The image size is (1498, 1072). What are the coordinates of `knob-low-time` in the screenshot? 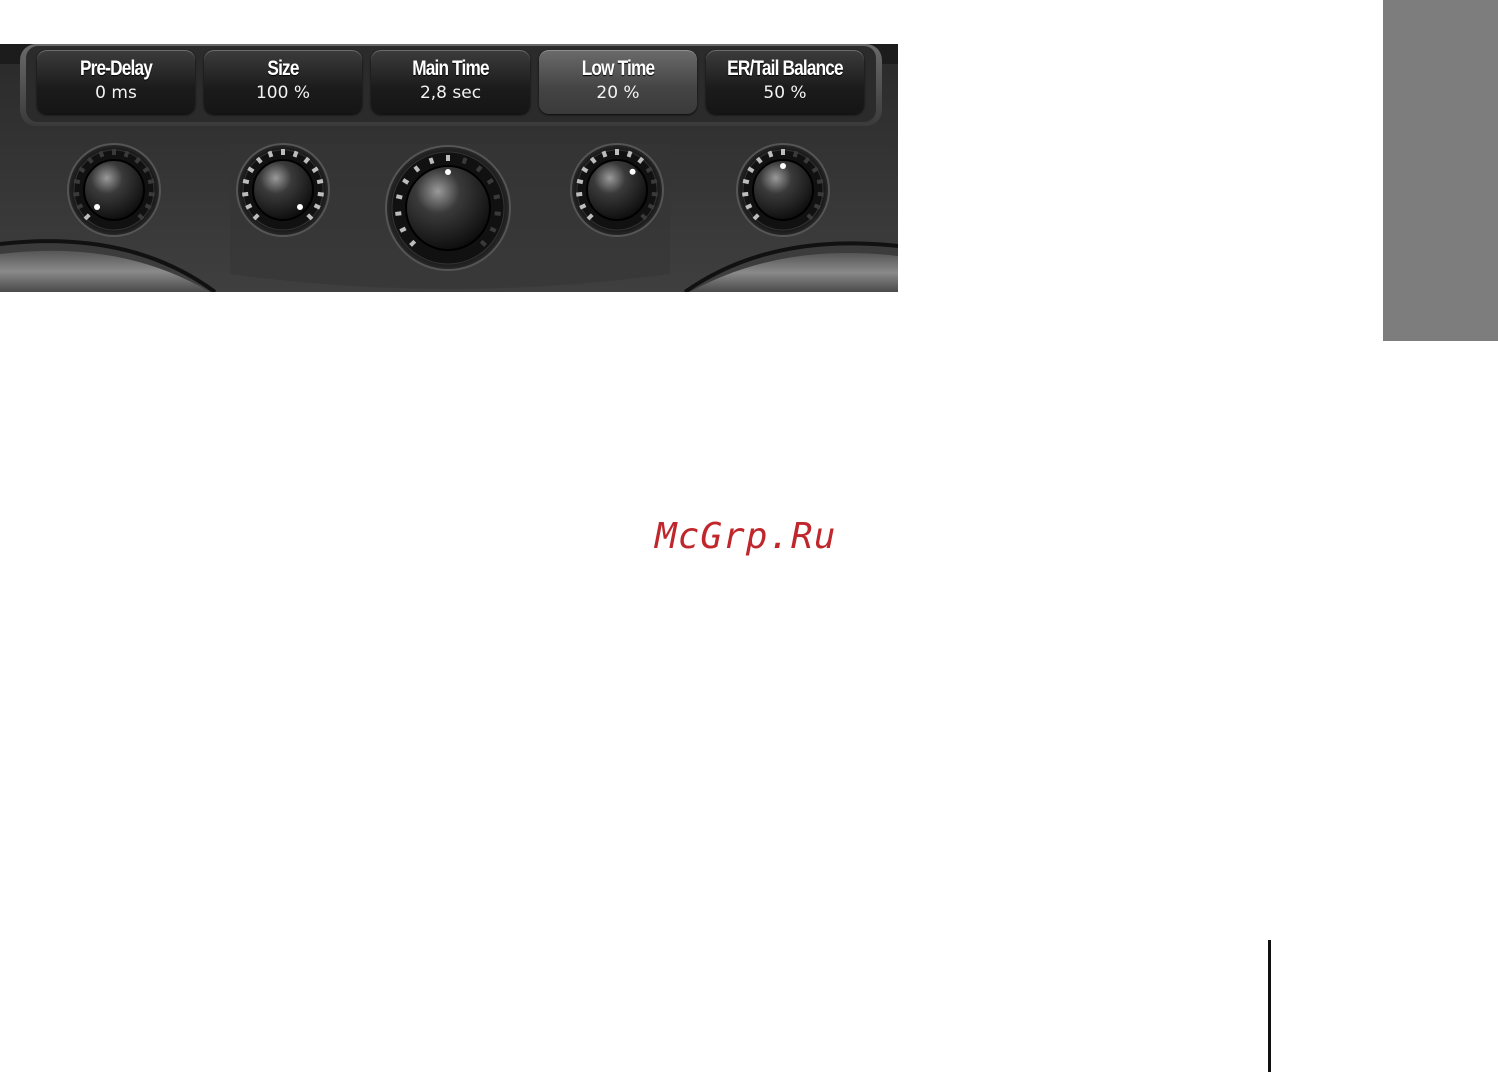 It's located at (617, 190).